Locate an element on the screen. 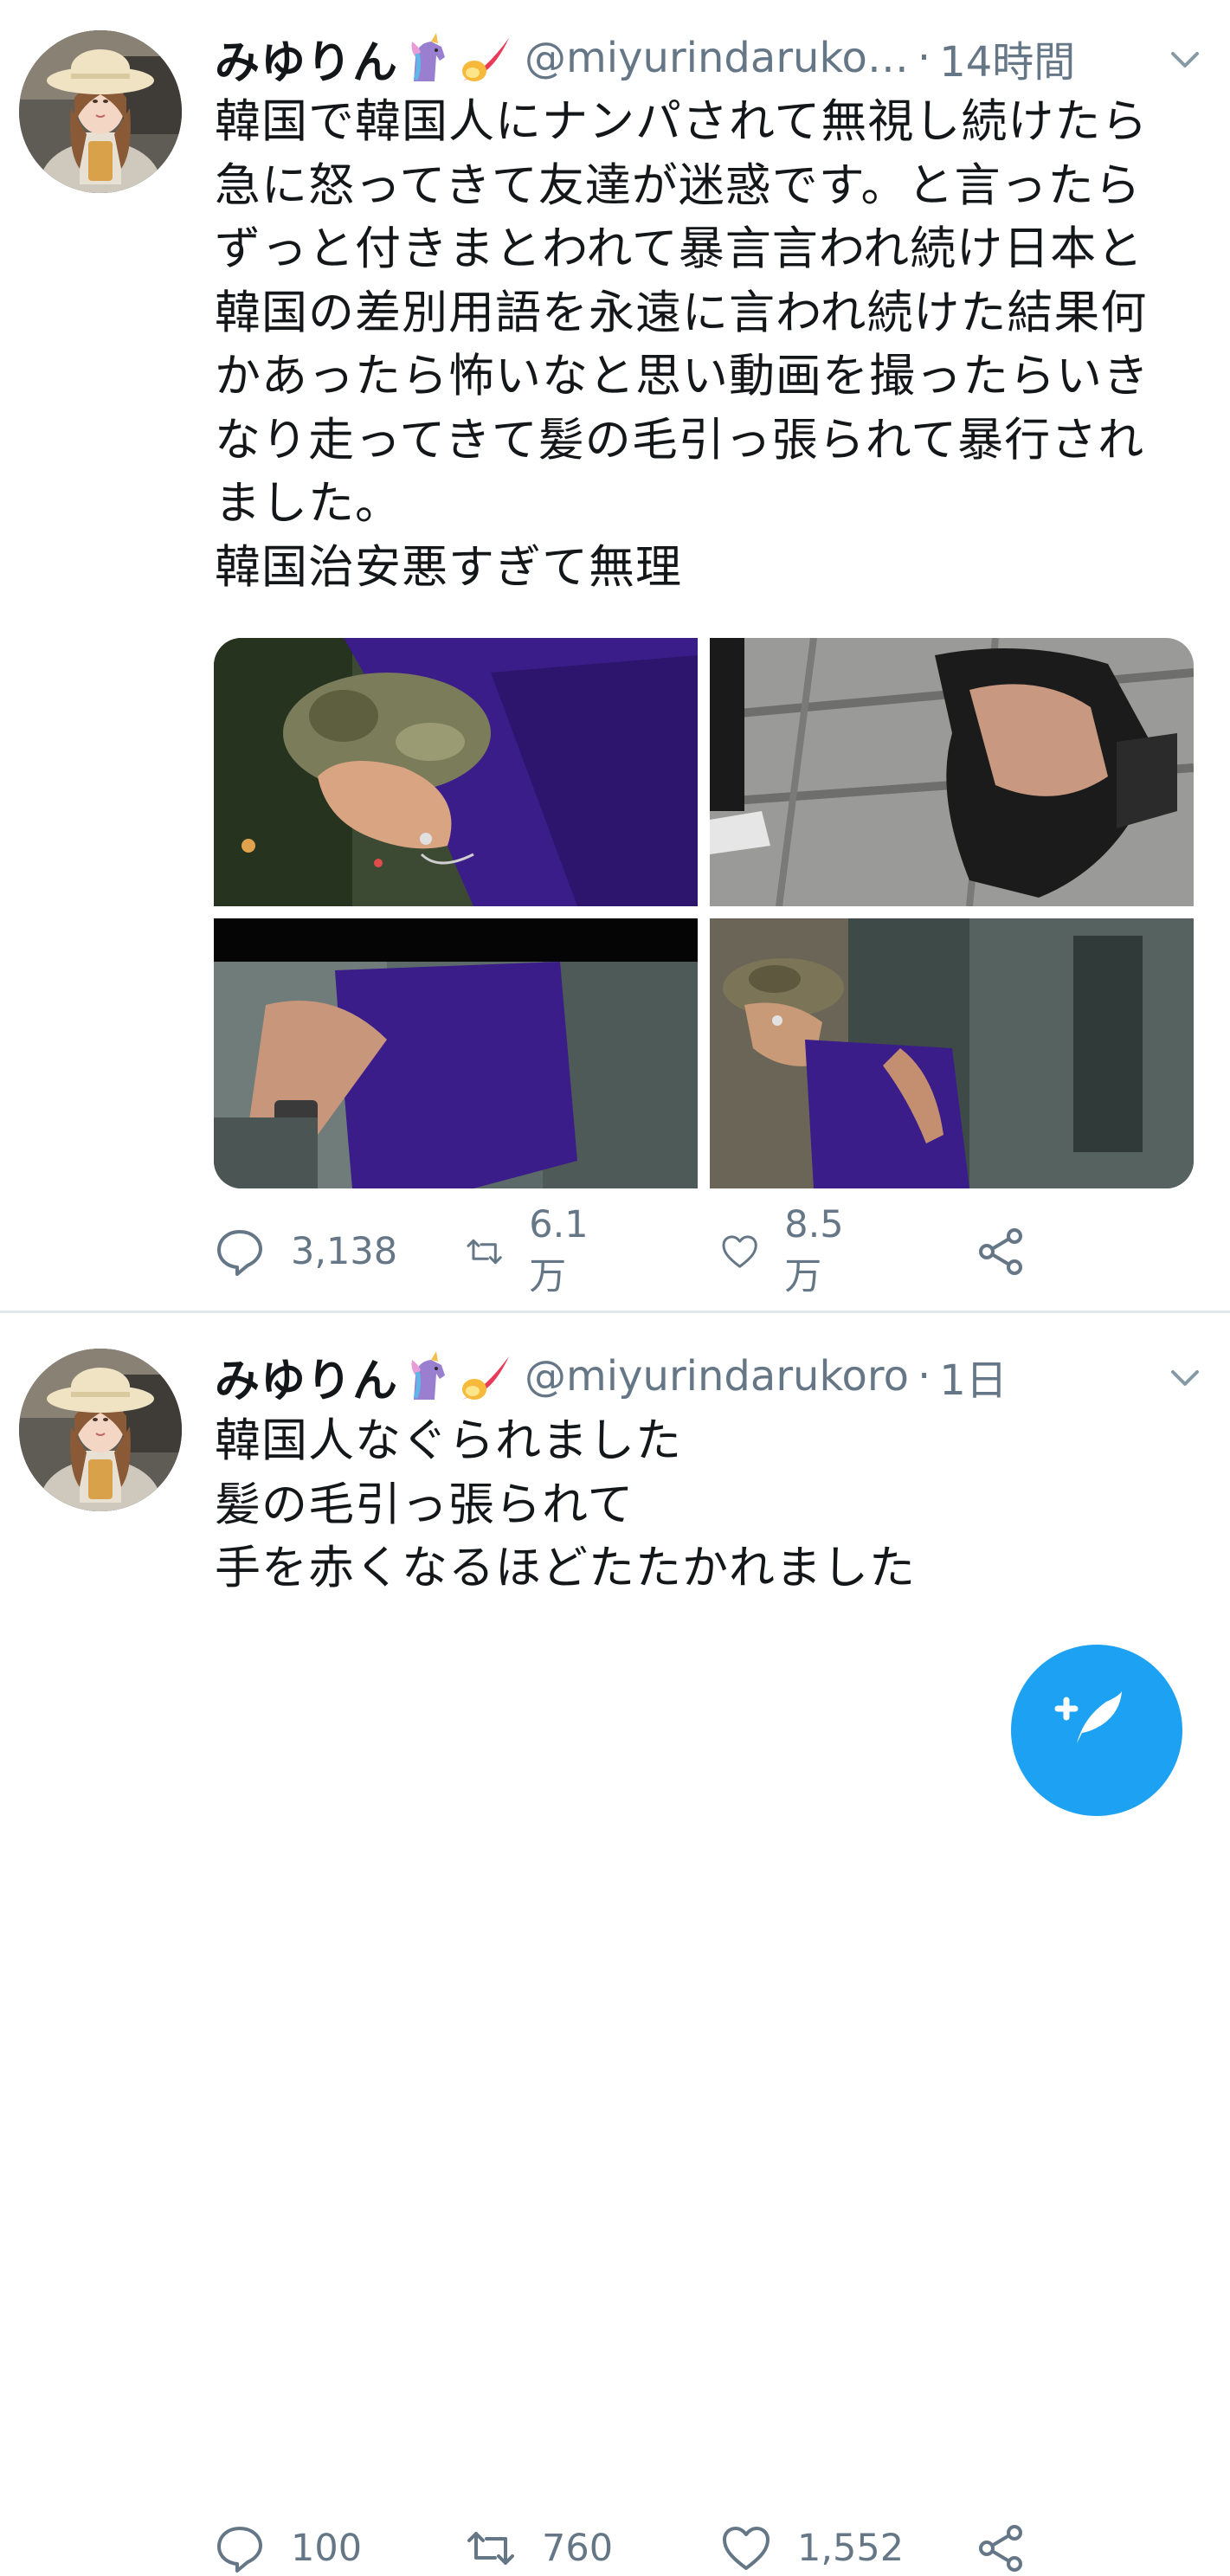 The image size is (1230, 2576). tweet-header: みゆりん @miyurindarukoro · 1日 is located at coordinates (709, 1376).